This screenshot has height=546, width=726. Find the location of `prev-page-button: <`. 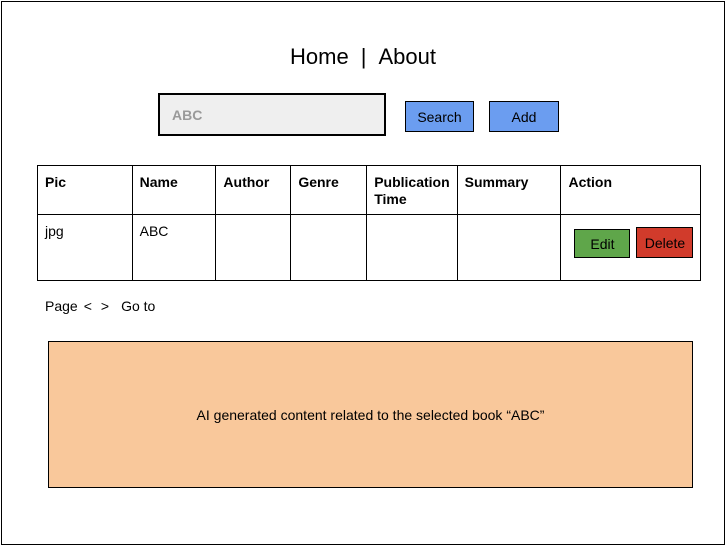

prev-page-button: < is located at coordinates (88, 306).